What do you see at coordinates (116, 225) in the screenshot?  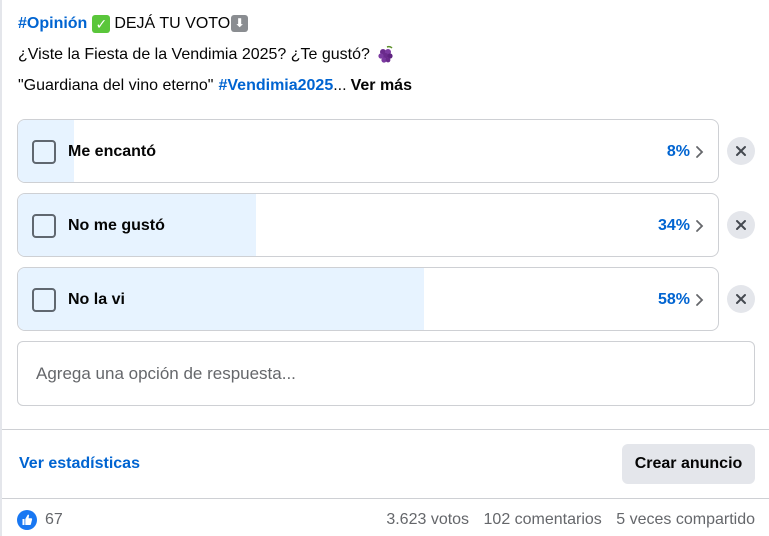 I see `poll-option-label: No me gustó` at bounding box center [116, 225].